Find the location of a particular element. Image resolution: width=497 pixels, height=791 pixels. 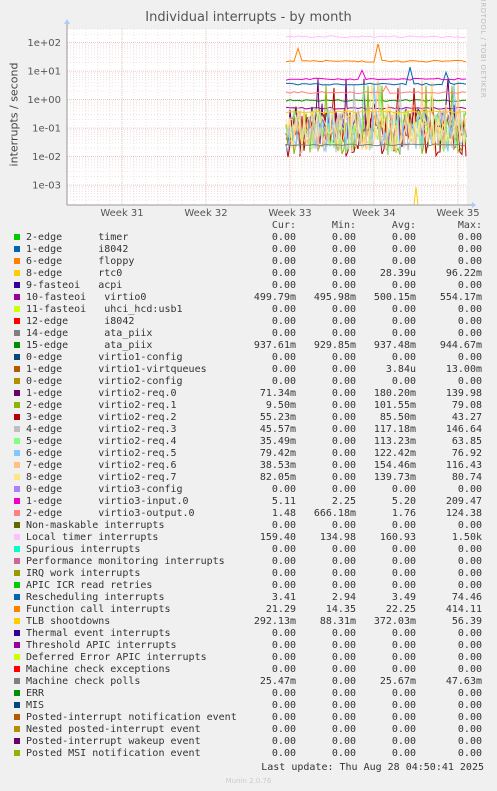

legend-label: 14-edge ata_piix is located at coordinates (89, 333).